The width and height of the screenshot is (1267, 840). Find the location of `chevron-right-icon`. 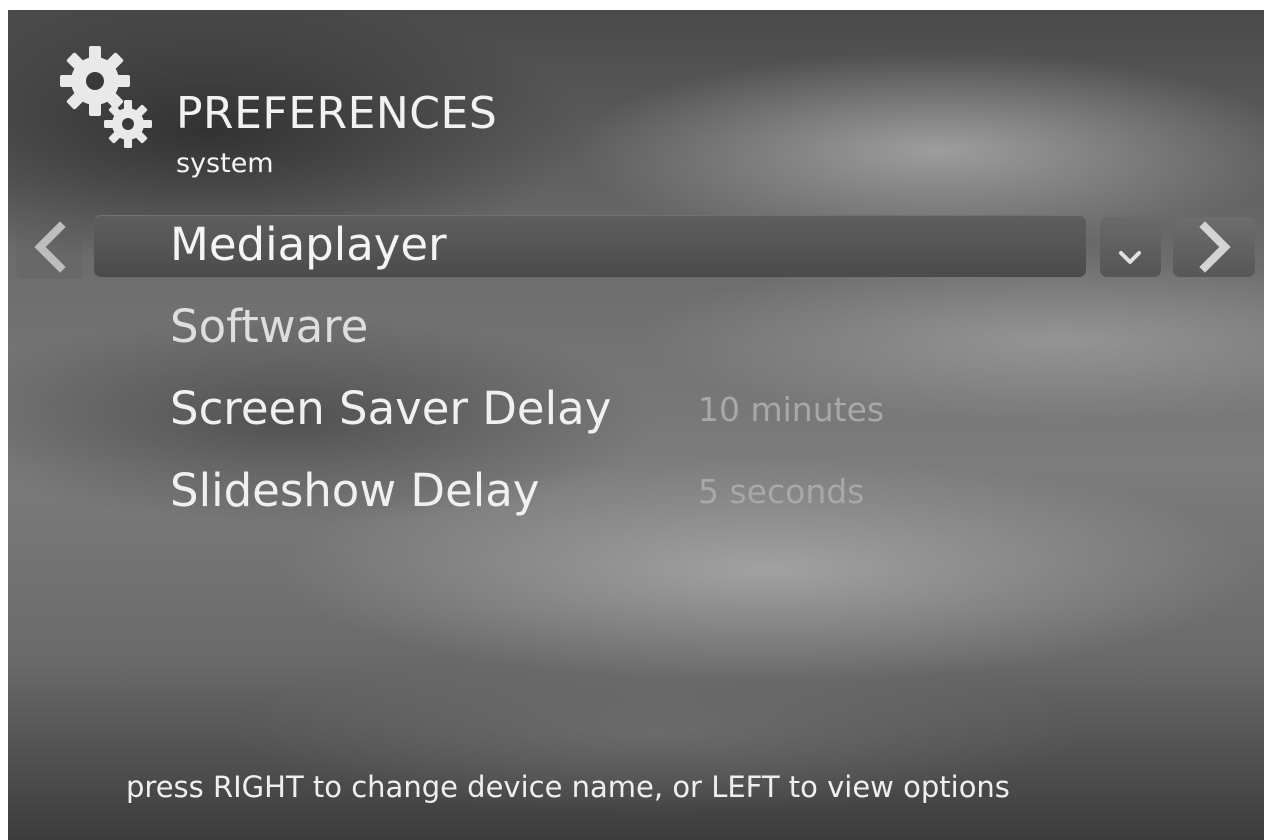

chevron-right-icon is located at coordinates (1215, 247).